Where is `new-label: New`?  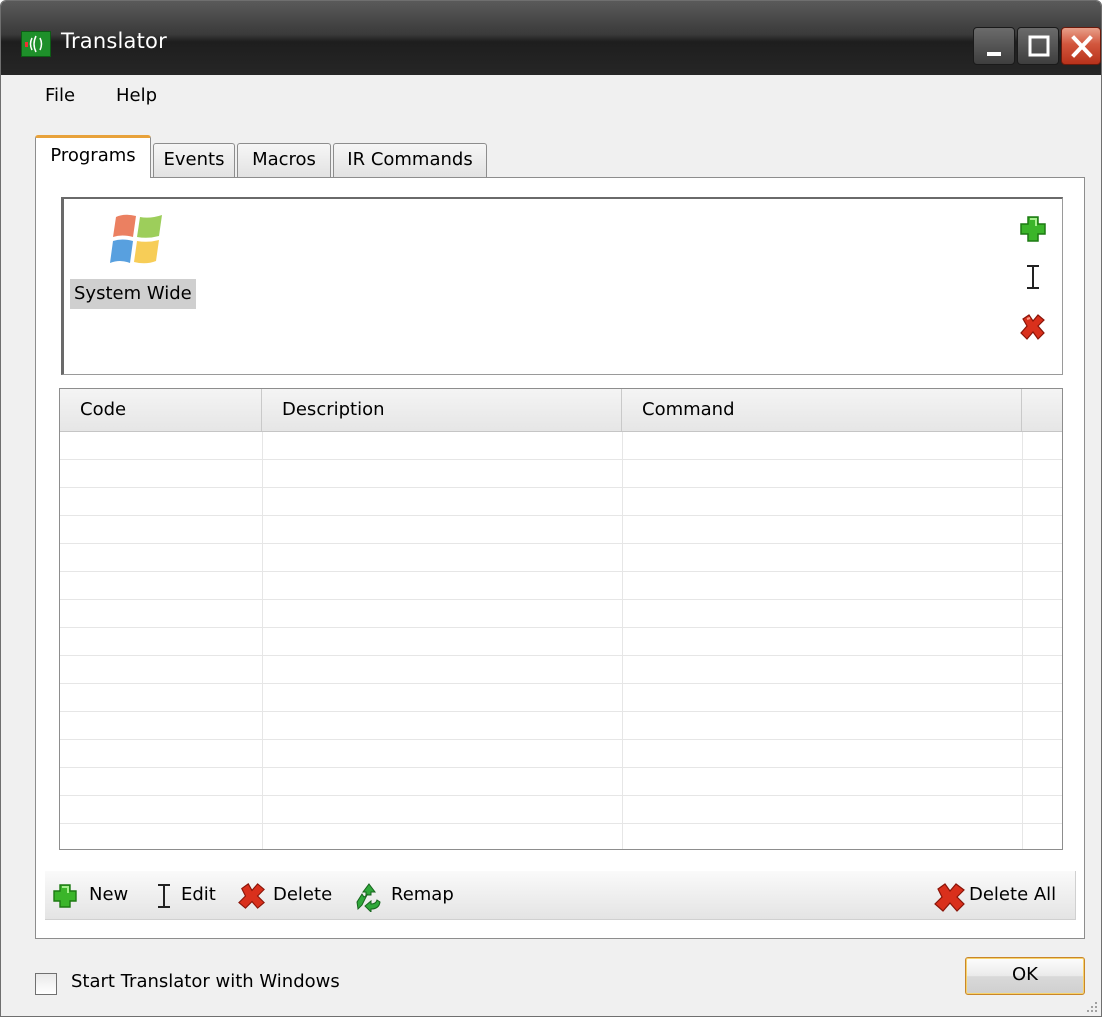
new-label: New is located at coordinates (109, 894).